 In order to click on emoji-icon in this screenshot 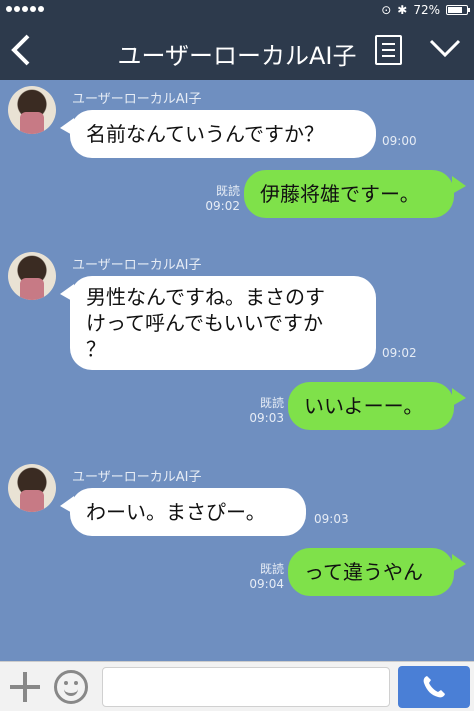, I will do `click(71, 687)`.